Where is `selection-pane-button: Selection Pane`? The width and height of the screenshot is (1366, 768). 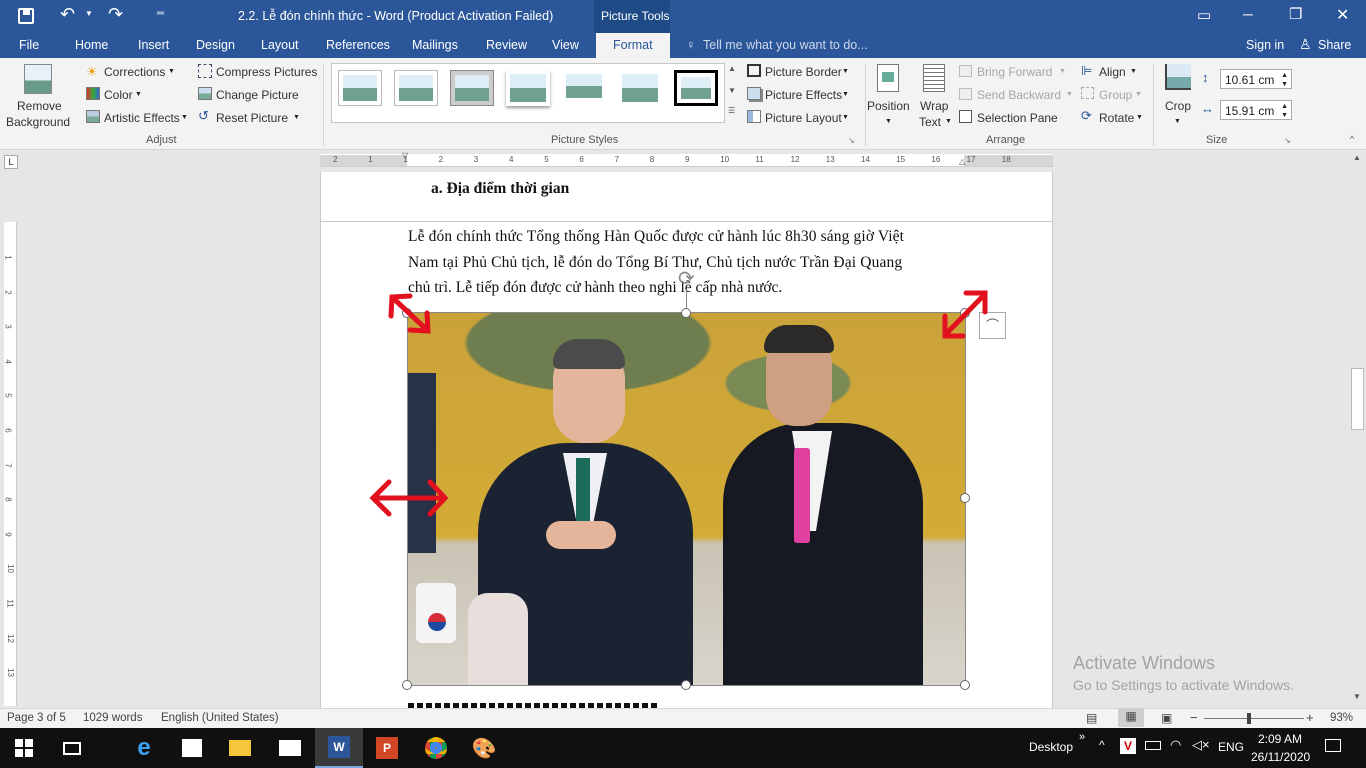 selection-pane-button: Selection Pane is located at coordinates (1017, 118).